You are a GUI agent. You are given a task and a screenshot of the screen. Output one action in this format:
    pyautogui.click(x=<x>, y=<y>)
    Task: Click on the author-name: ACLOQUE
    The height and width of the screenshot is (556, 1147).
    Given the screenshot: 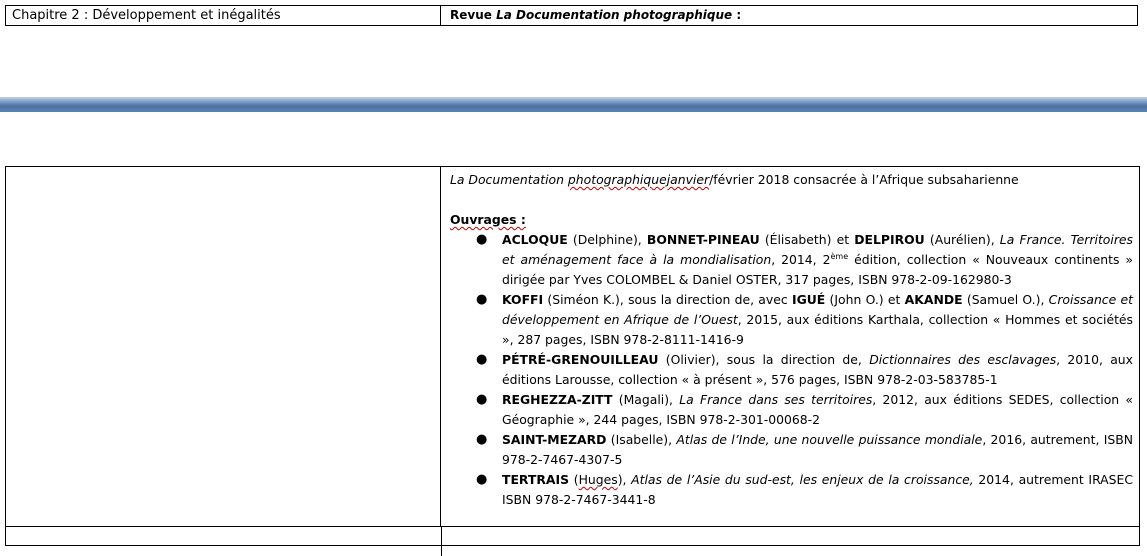 What is the action you would take?
    pyautogui.click(x=535, y=239)
    